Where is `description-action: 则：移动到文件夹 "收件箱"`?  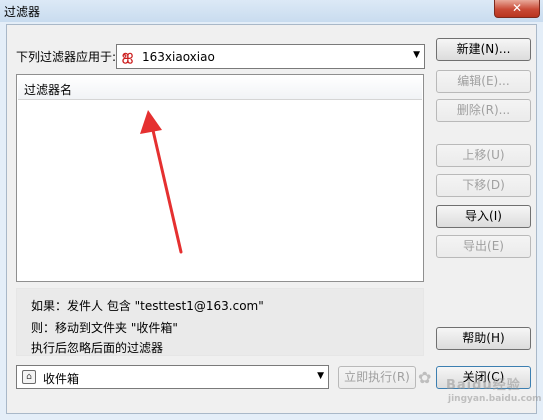 description-action: 则：移动到文件夹 "收件箱" is located at coordinates (104, 328).